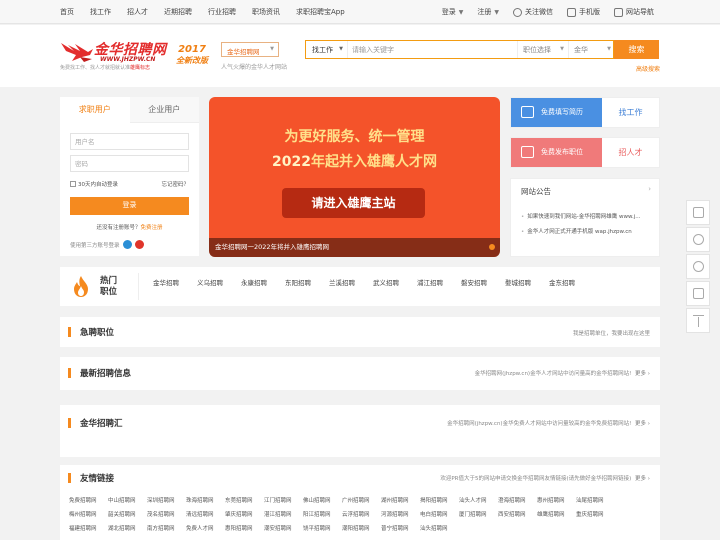  What do you see at coordinates (353, 203) in the screenshot?
I see `banner-cta-button: 请进入雄鹰主站` at bounding box center [353, 203].